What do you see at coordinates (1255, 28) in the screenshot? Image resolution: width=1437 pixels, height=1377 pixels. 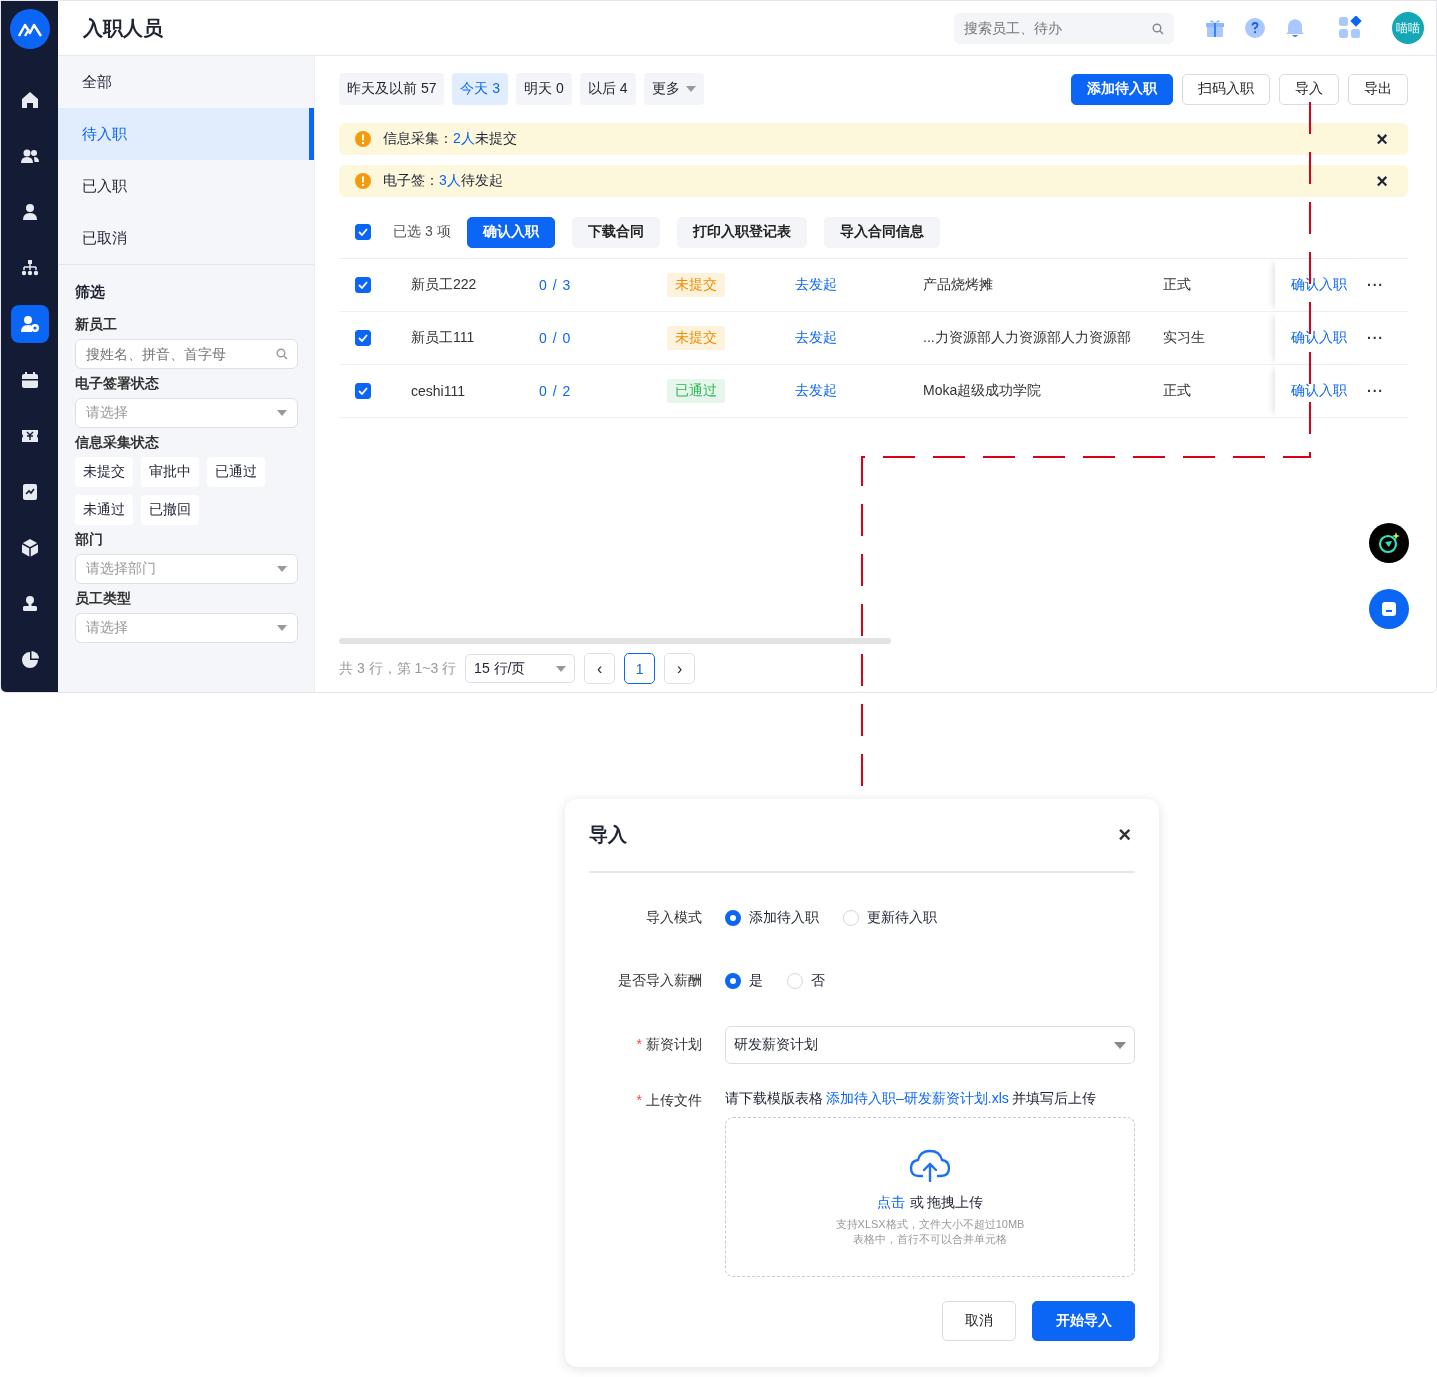 I see `help-icon` at bounding box center [1255, 28].